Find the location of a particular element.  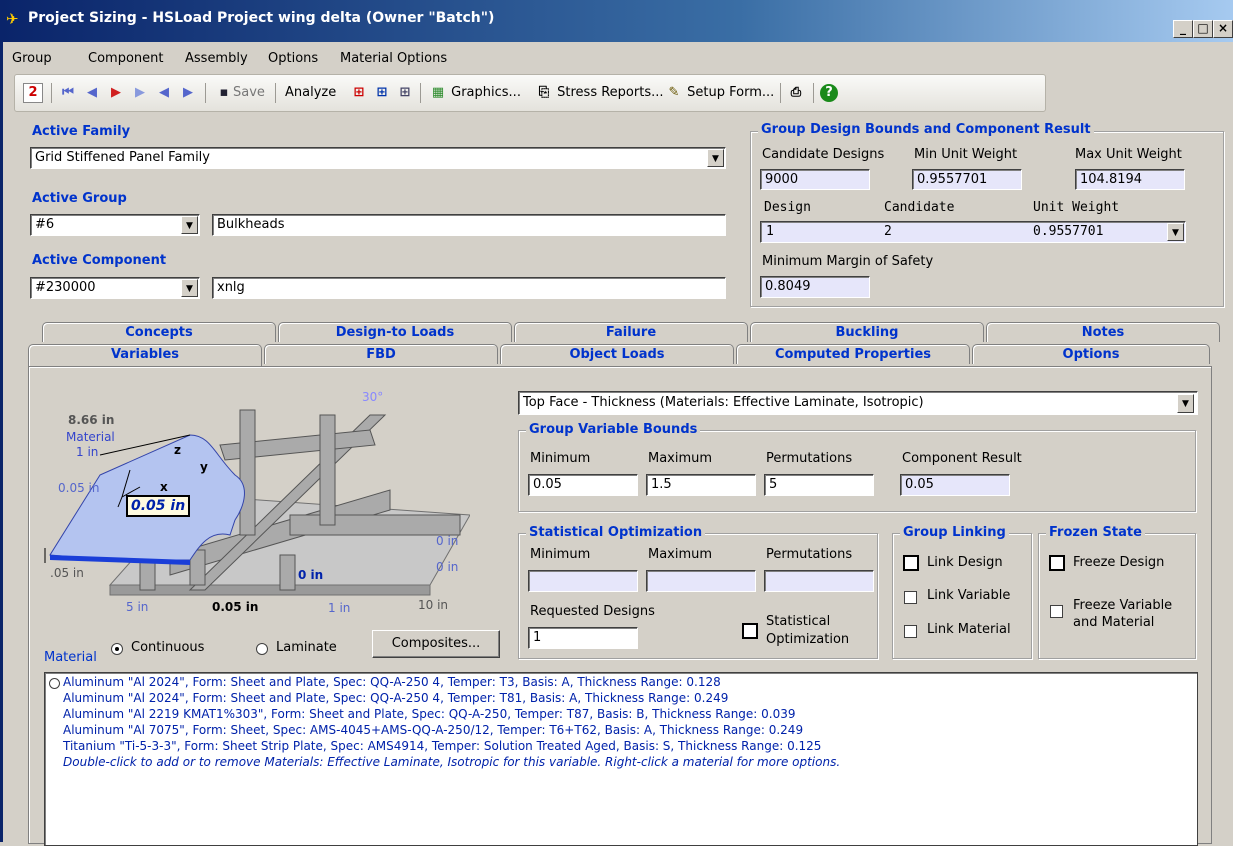

one-inch-bottom-label: 1 in is located at coordinates (339, 608).